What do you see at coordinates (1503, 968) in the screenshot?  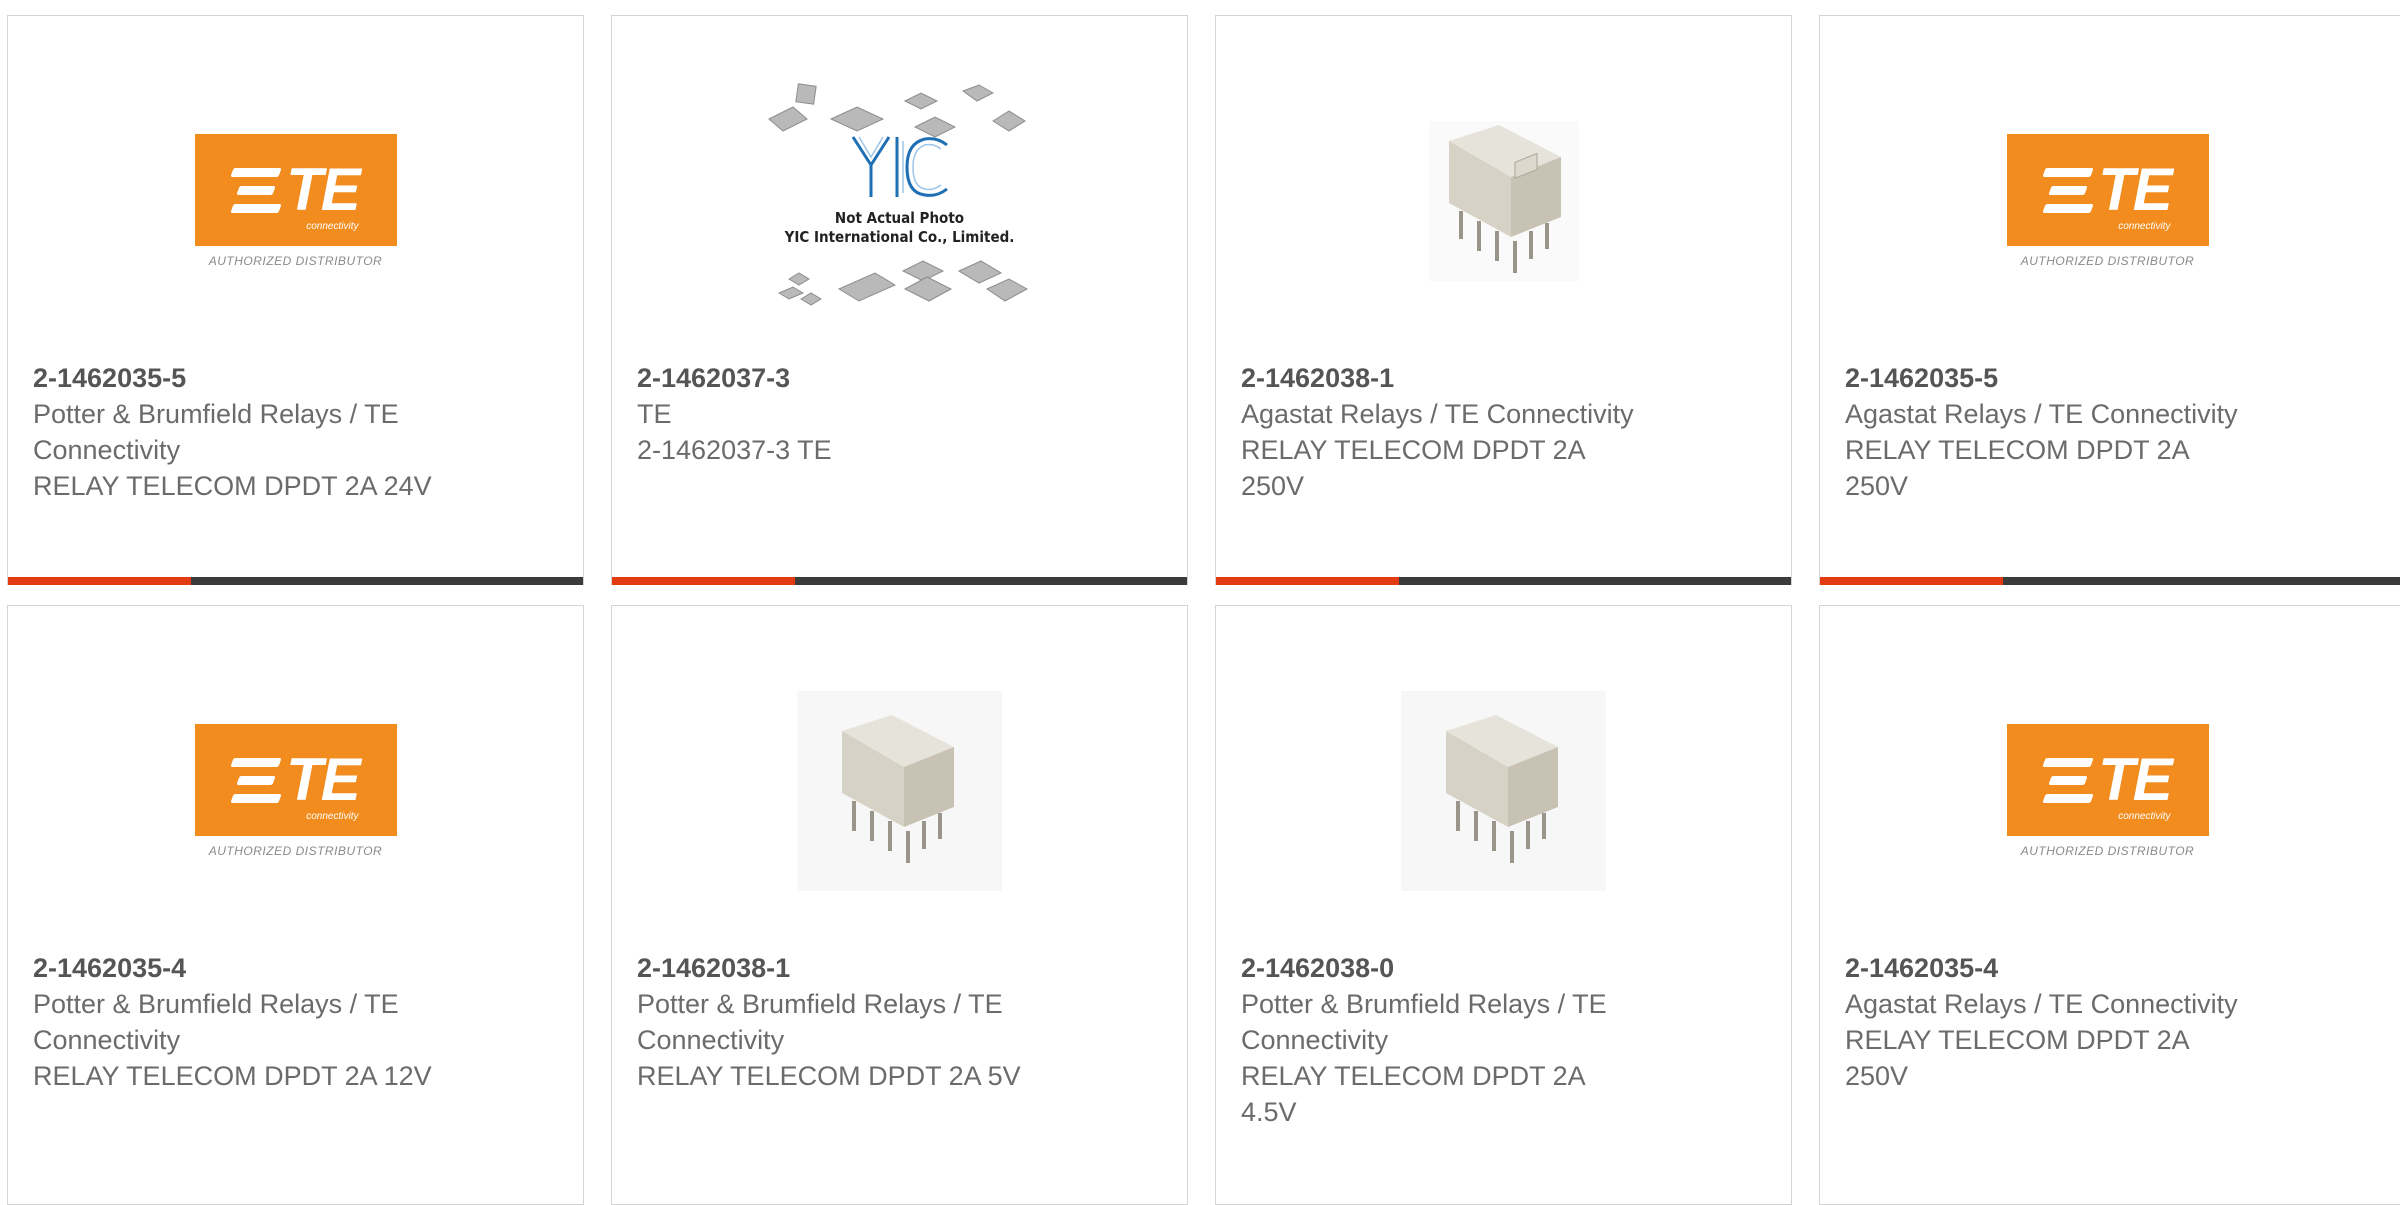 I see `part-number-link: 2-1462038-0` at bounding box center [1503, 968].